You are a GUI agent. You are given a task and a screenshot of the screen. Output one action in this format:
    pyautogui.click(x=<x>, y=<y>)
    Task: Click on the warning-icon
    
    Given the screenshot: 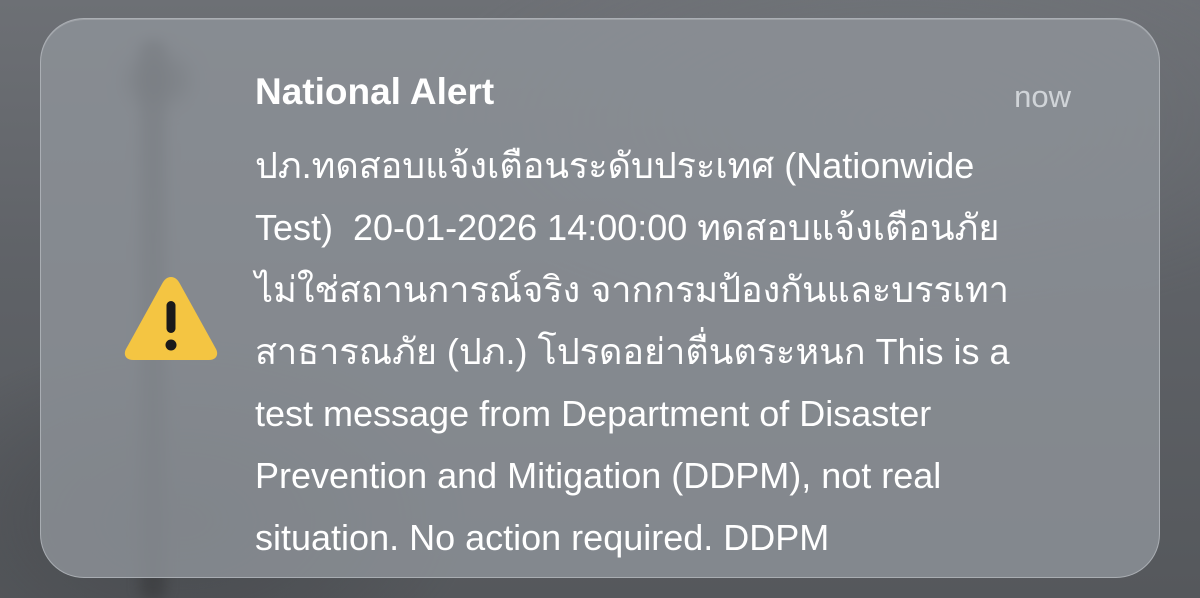 What is the action you would take?
    pyautogui.click(x=171, y=318)
    